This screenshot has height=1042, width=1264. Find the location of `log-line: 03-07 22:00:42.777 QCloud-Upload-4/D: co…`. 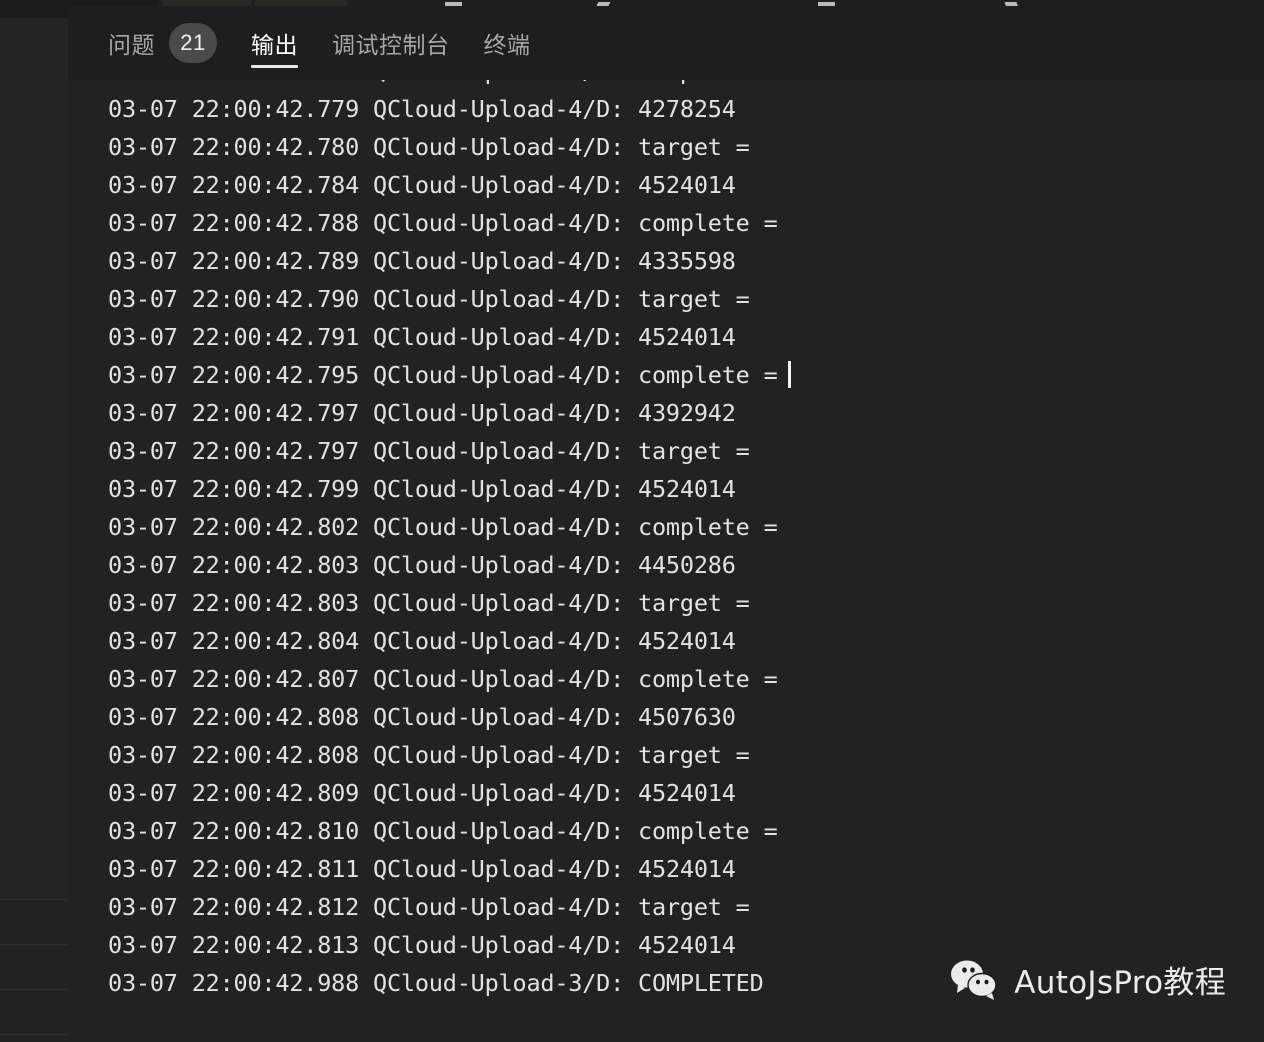

log-line: 03-07 22:00:42.777 QCloud-Upload-4/D: co… is located at coordinates (686, 85).